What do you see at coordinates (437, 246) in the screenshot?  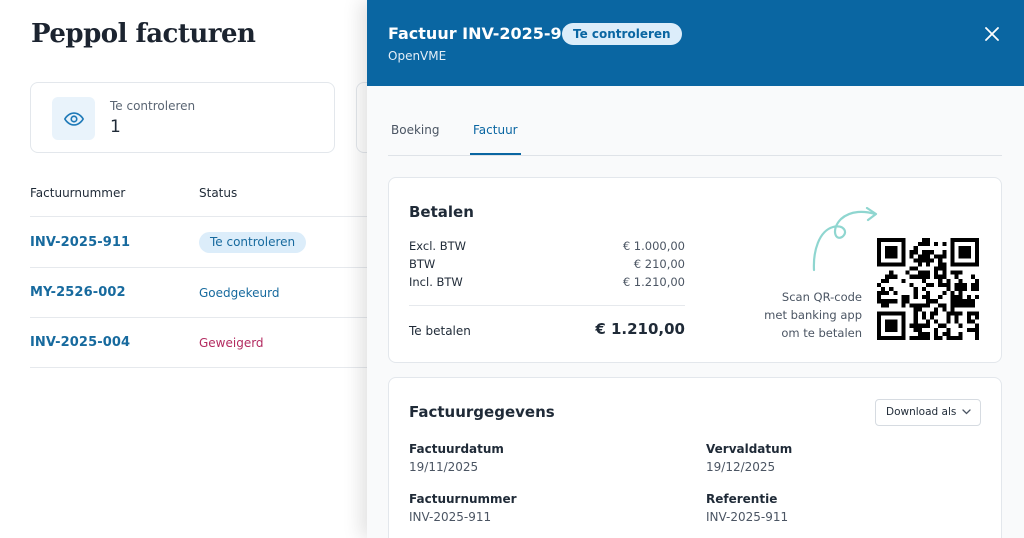 I see `amount-label: Excl. BTW` at bounding box center [437, 246].